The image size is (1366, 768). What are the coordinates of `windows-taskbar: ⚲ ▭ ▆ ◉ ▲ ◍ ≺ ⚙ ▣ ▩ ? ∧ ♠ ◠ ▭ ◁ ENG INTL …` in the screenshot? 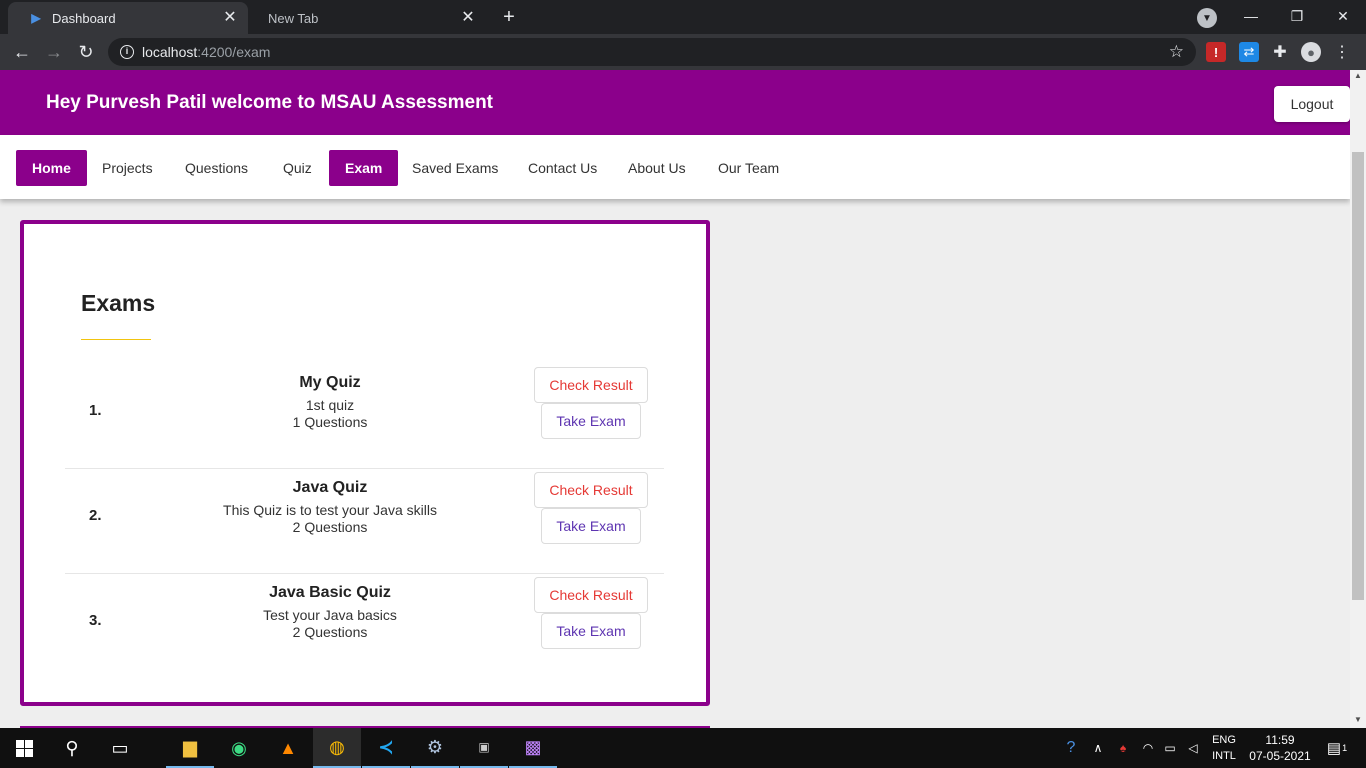 It's located at (683, 748).